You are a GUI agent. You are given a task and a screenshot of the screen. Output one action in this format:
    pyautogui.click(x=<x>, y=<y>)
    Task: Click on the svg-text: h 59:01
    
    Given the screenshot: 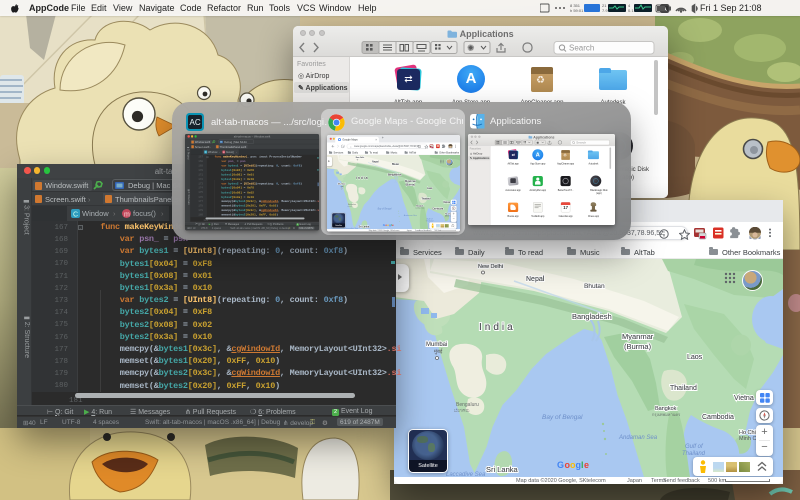 What is the action you would take?
    pyautogui.click(x=577, y=10)
    